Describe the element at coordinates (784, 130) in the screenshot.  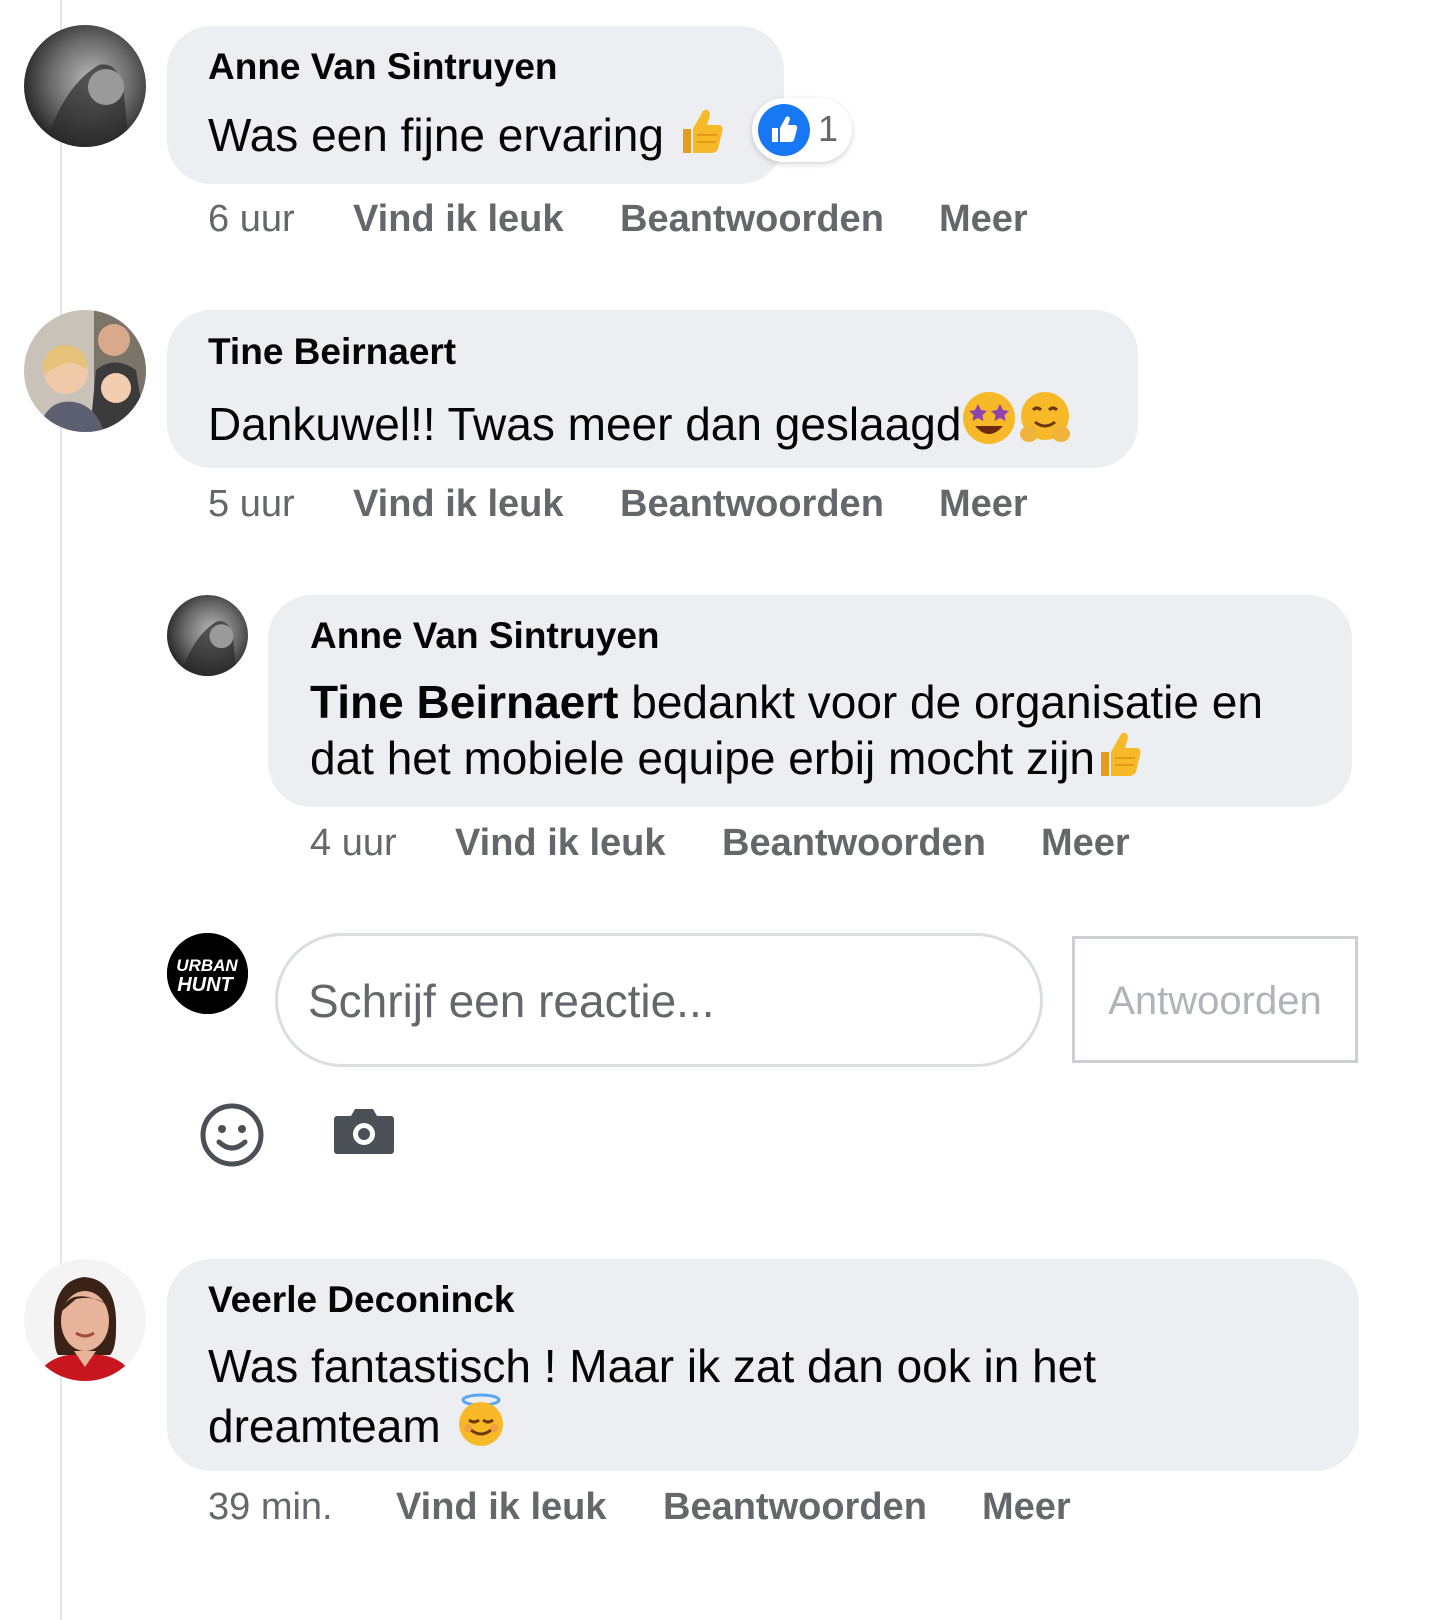
I see `like-reaction-icon` at that location.